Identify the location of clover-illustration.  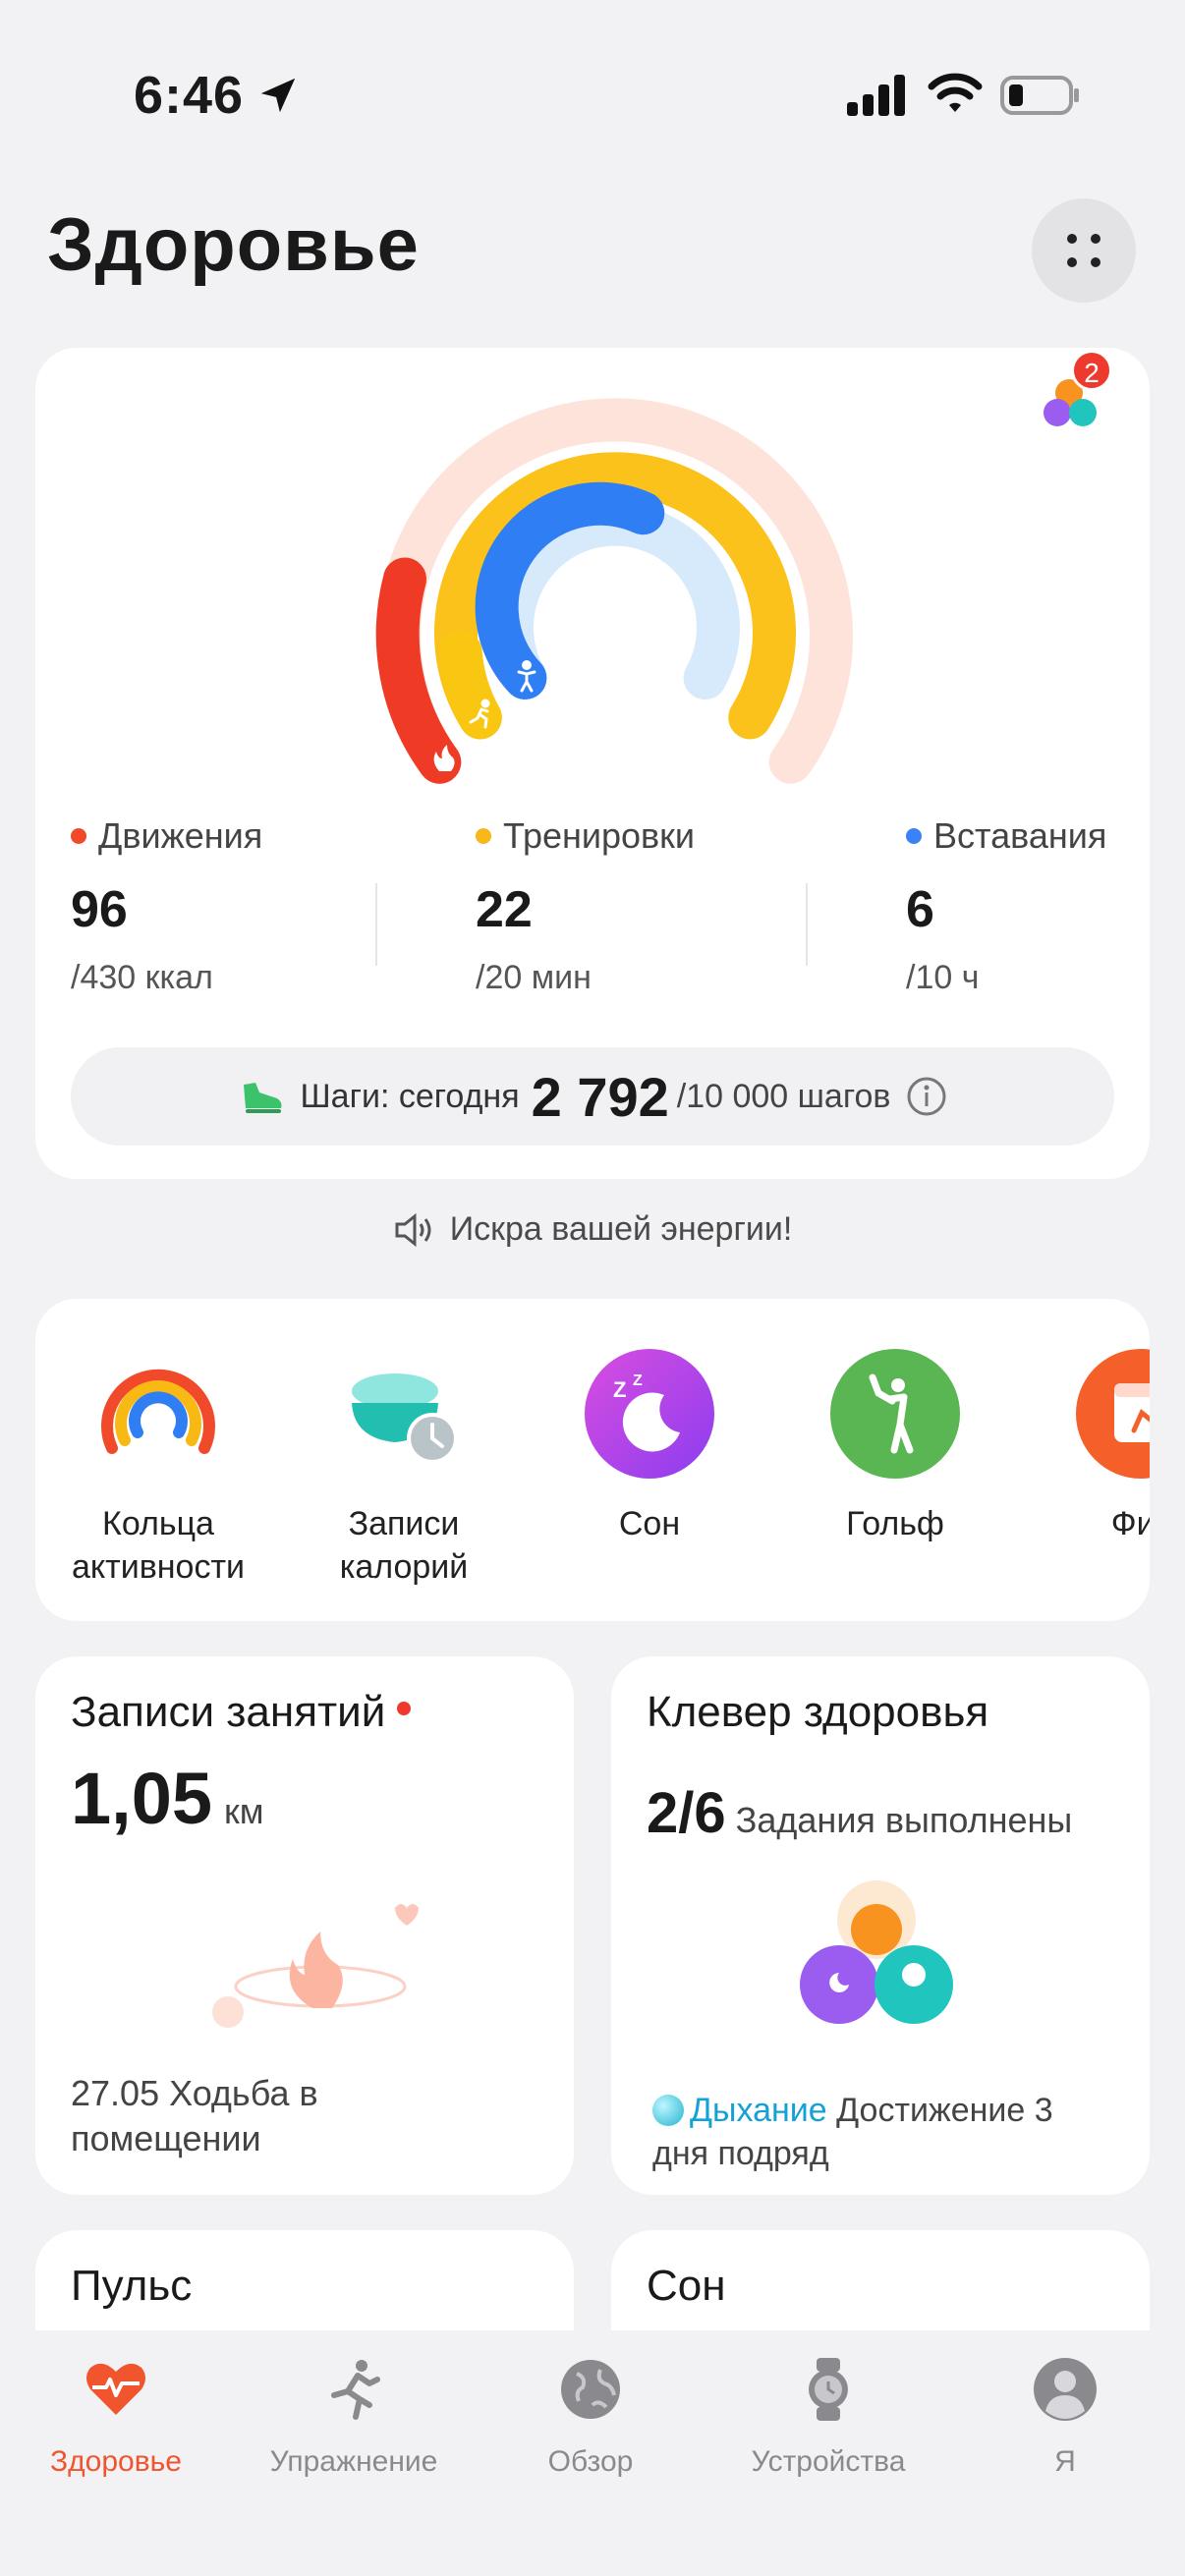
(877, 1952).